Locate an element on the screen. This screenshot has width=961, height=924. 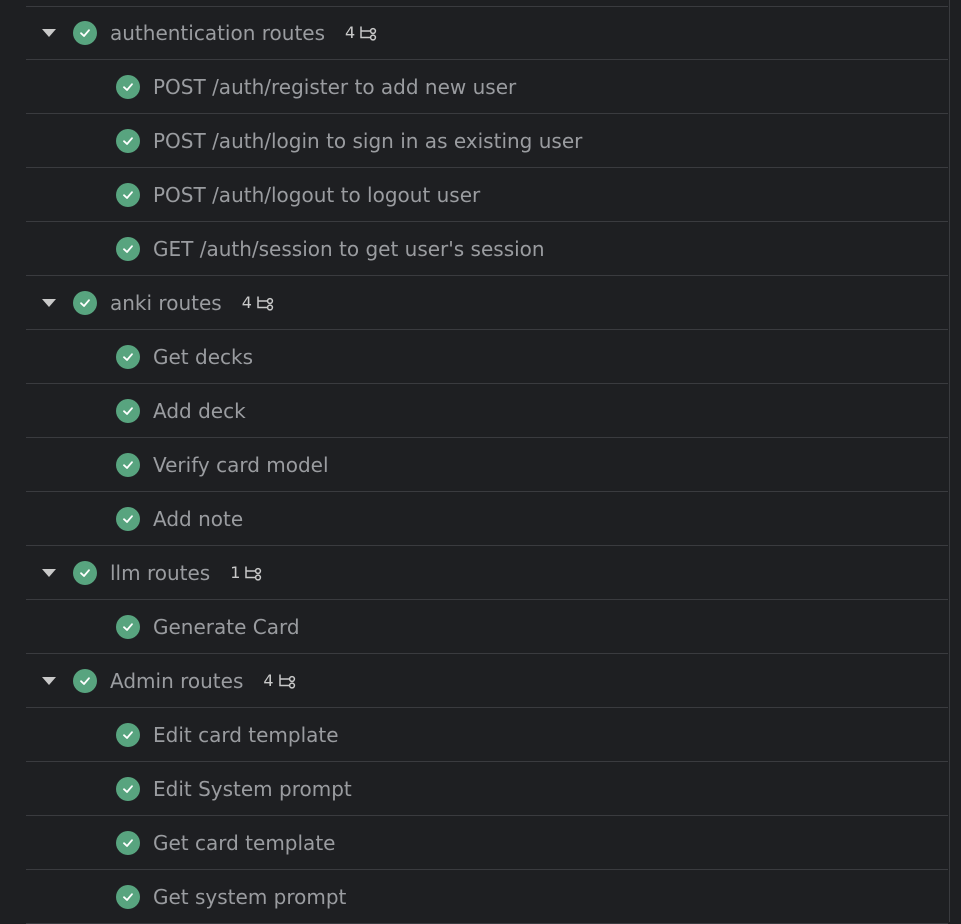
task-label: Get card template is located at coordinates (244, 843).